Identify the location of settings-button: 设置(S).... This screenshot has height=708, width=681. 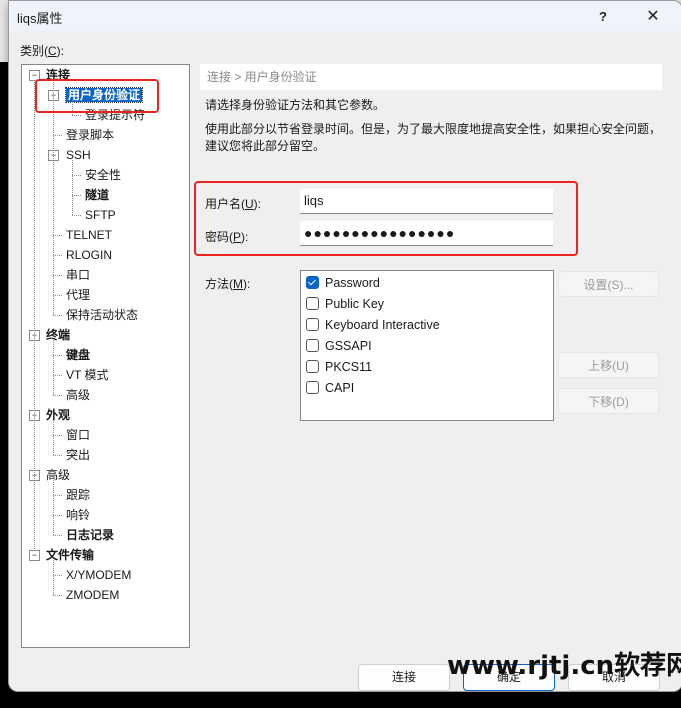
(608, 284).